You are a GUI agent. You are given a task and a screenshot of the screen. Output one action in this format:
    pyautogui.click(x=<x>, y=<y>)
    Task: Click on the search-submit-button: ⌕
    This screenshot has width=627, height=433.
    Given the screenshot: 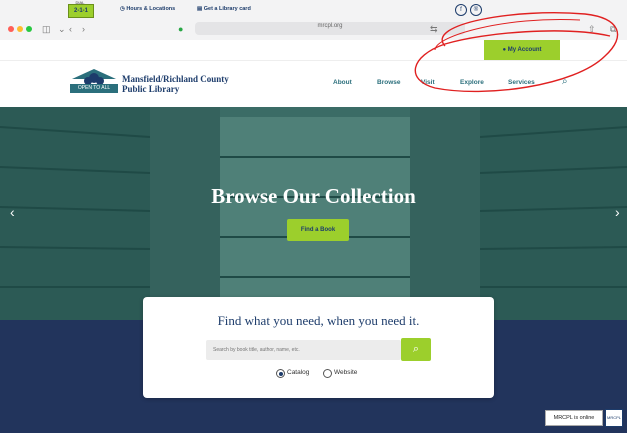 What is the action you would take?
    pyautogui.click(x=416, y=349)
    